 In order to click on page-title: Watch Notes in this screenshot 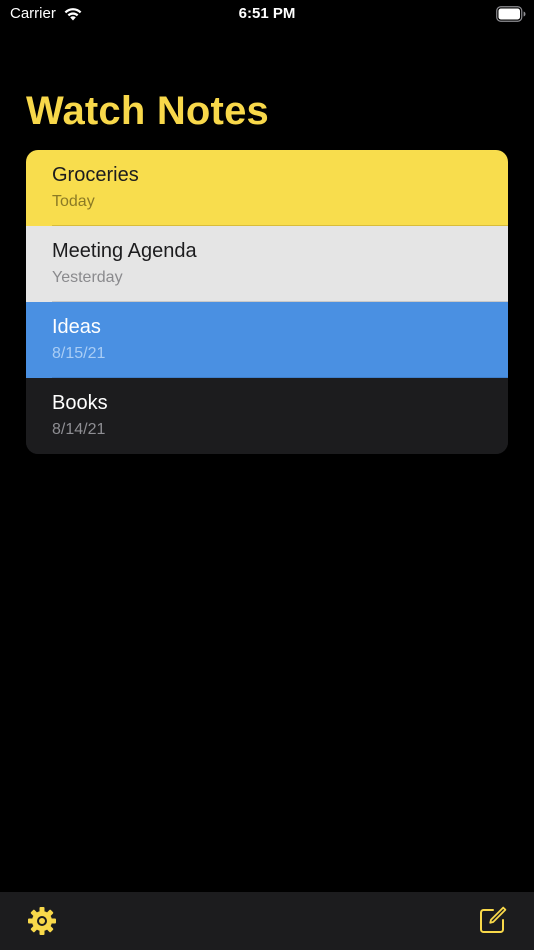, I will do `click(147, 111)`.